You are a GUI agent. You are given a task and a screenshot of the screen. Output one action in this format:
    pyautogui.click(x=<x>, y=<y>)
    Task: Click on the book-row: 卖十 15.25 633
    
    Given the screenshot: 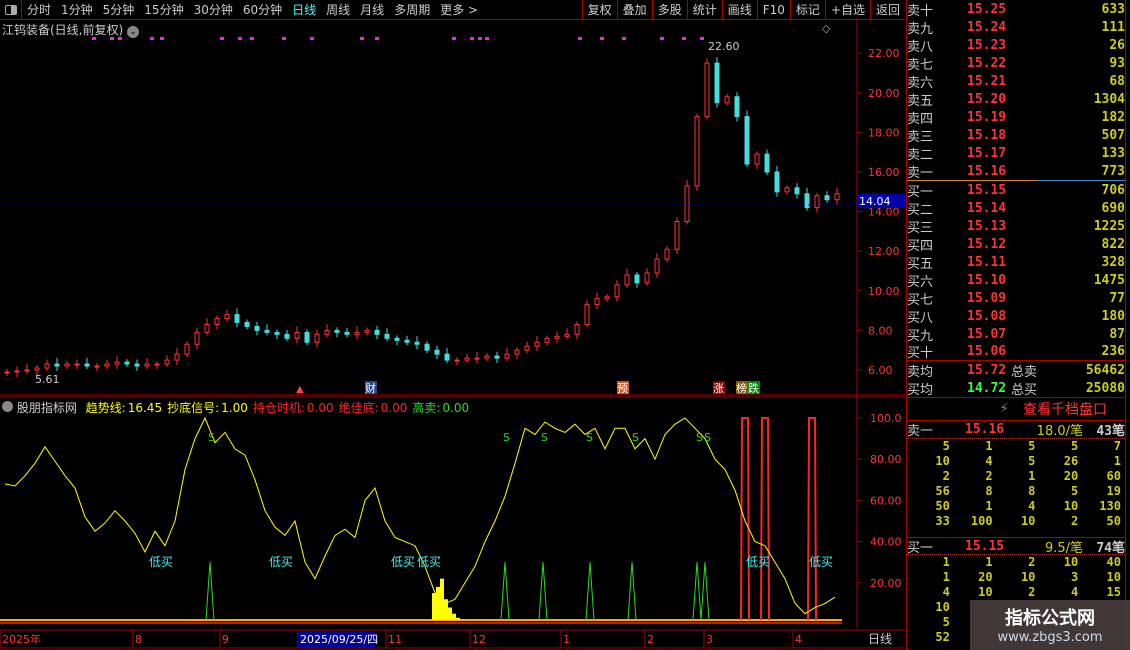 What is the action you would take?
    pyautogui.click(x=1016, y=9)
    